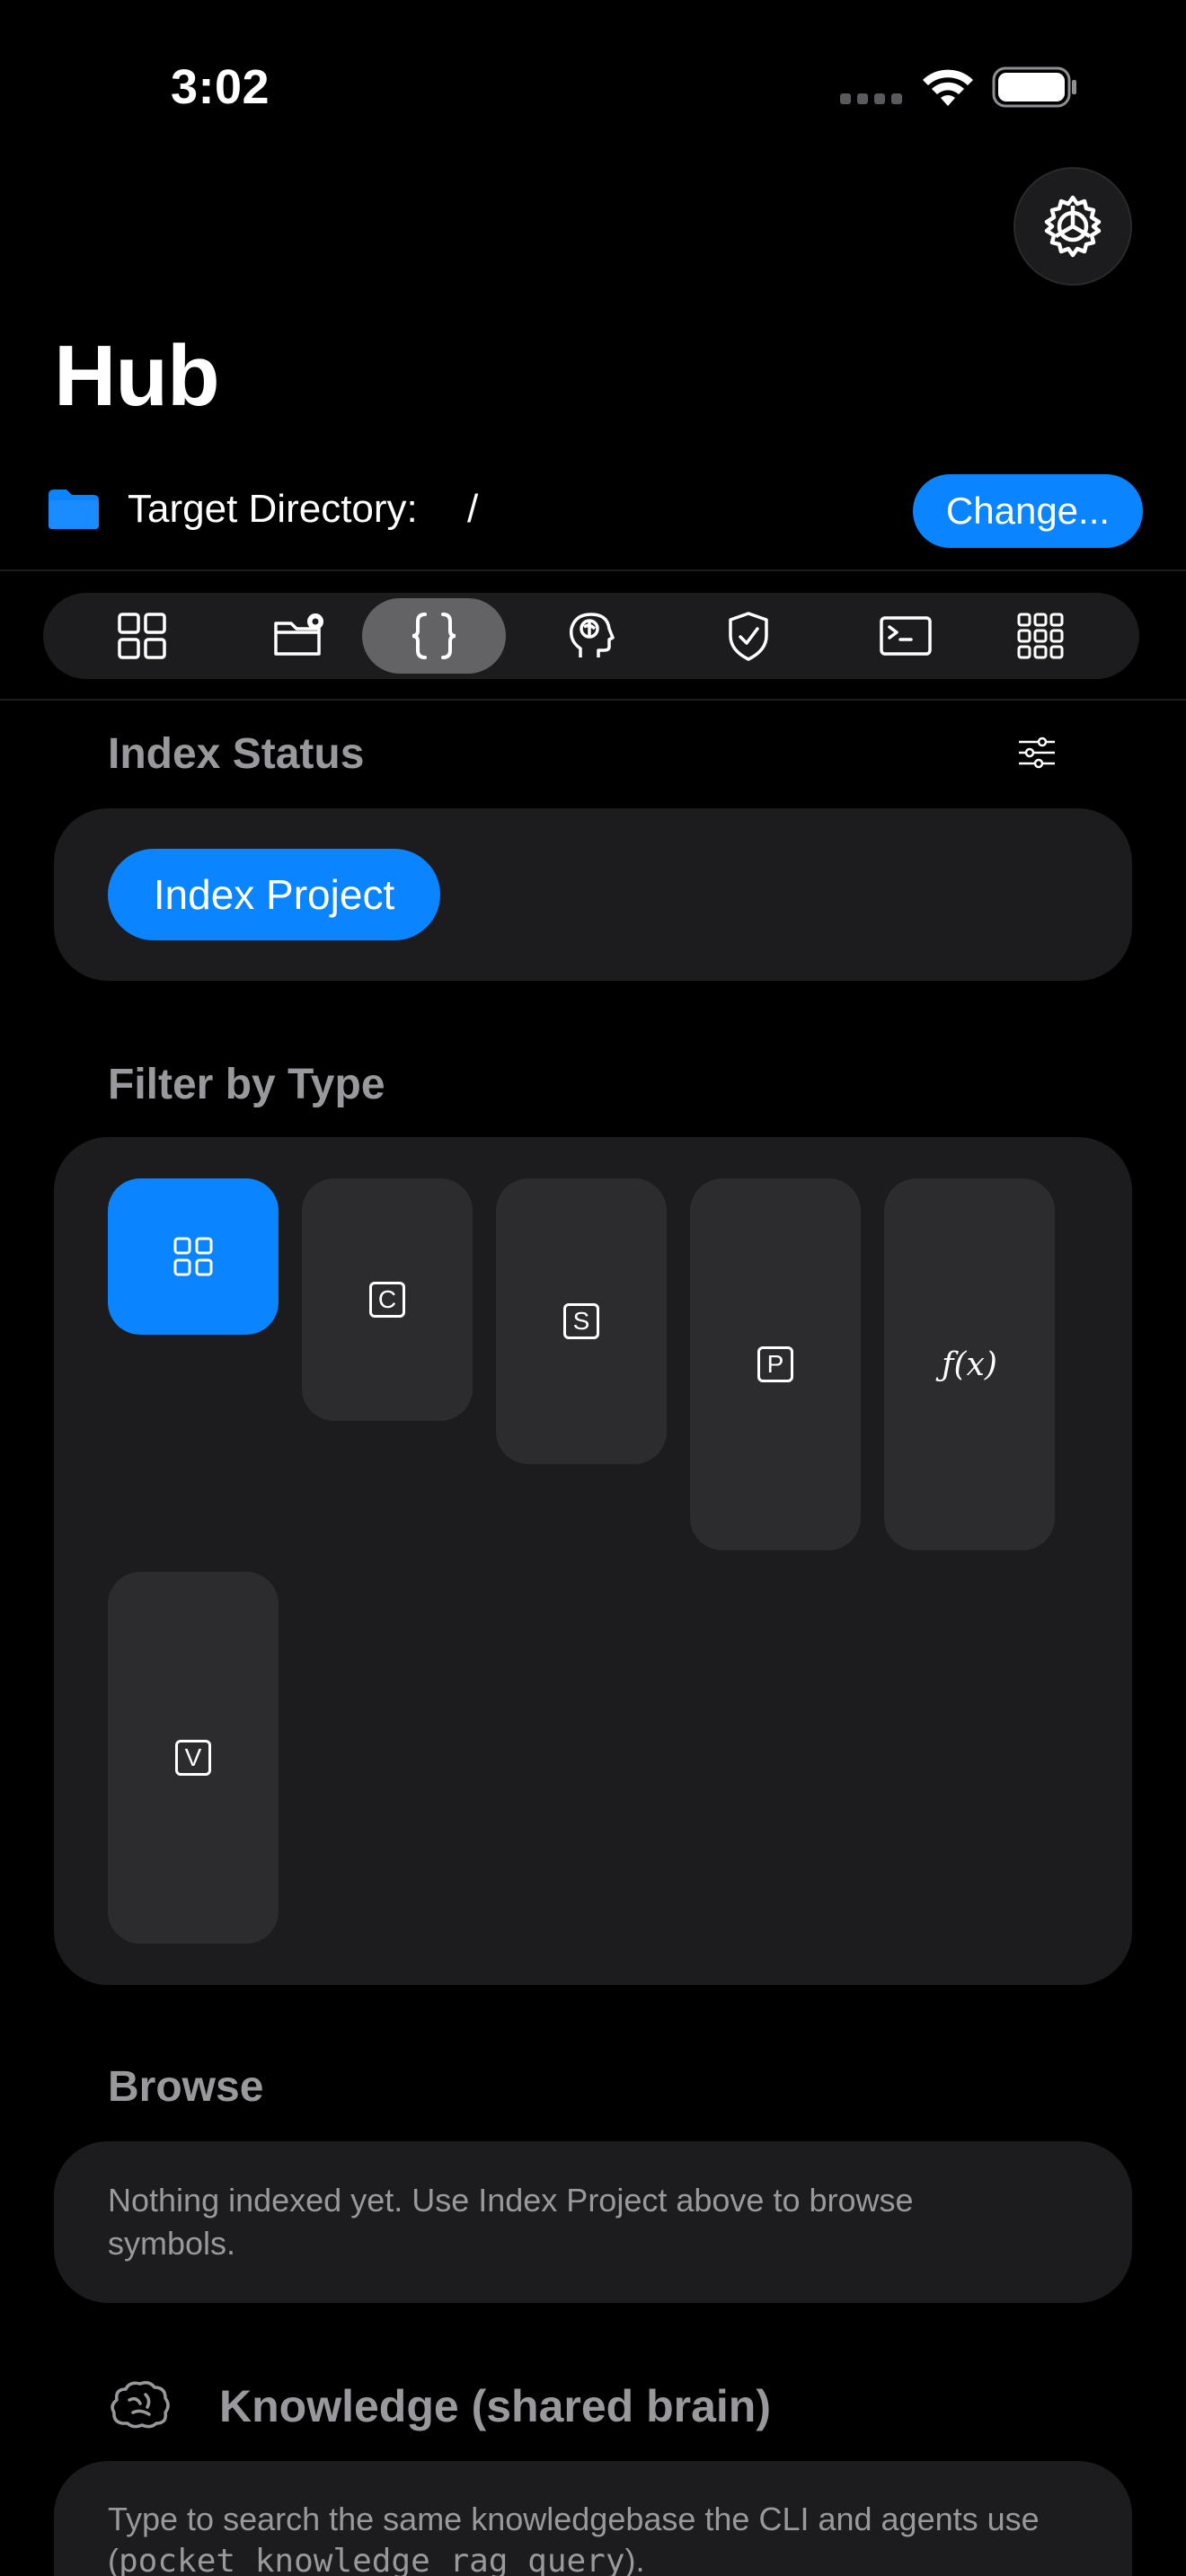  I want to click on grid-icon, so click(142, 636).